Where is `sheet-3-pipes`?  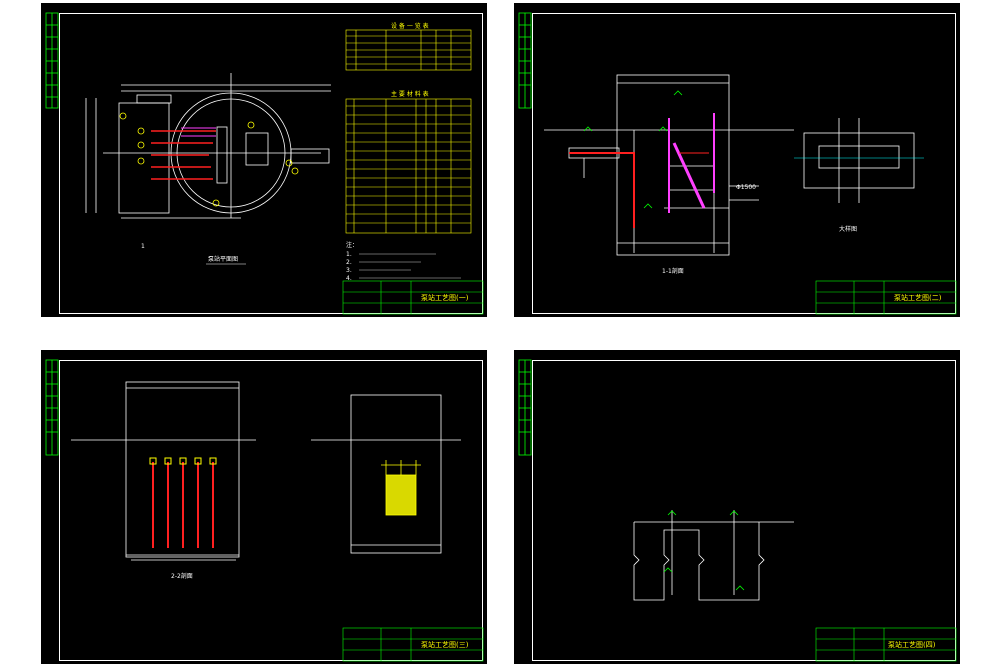
sheet-3-pipes is located at coordinates (183, 505).